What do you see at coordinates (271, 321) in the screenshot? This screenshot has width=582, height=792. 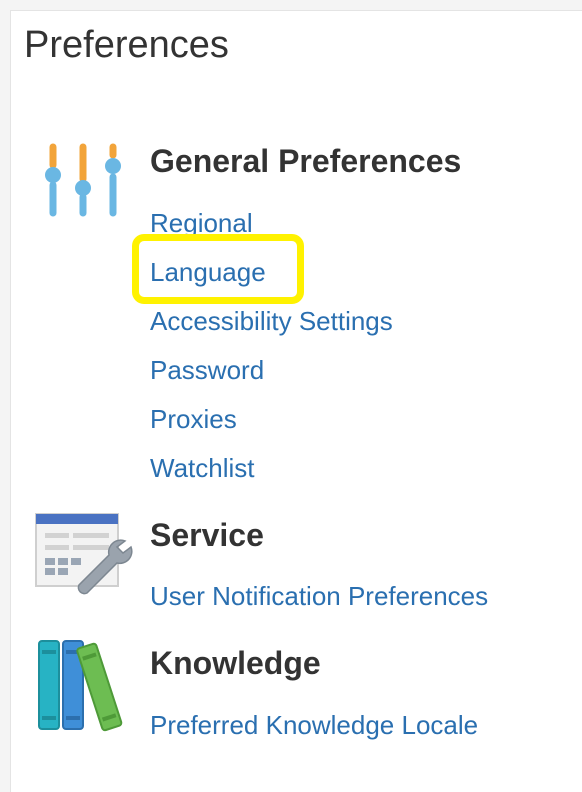 I see `link-accessibility-settings: Accessibility Settings` at bounding box center [271, 321].